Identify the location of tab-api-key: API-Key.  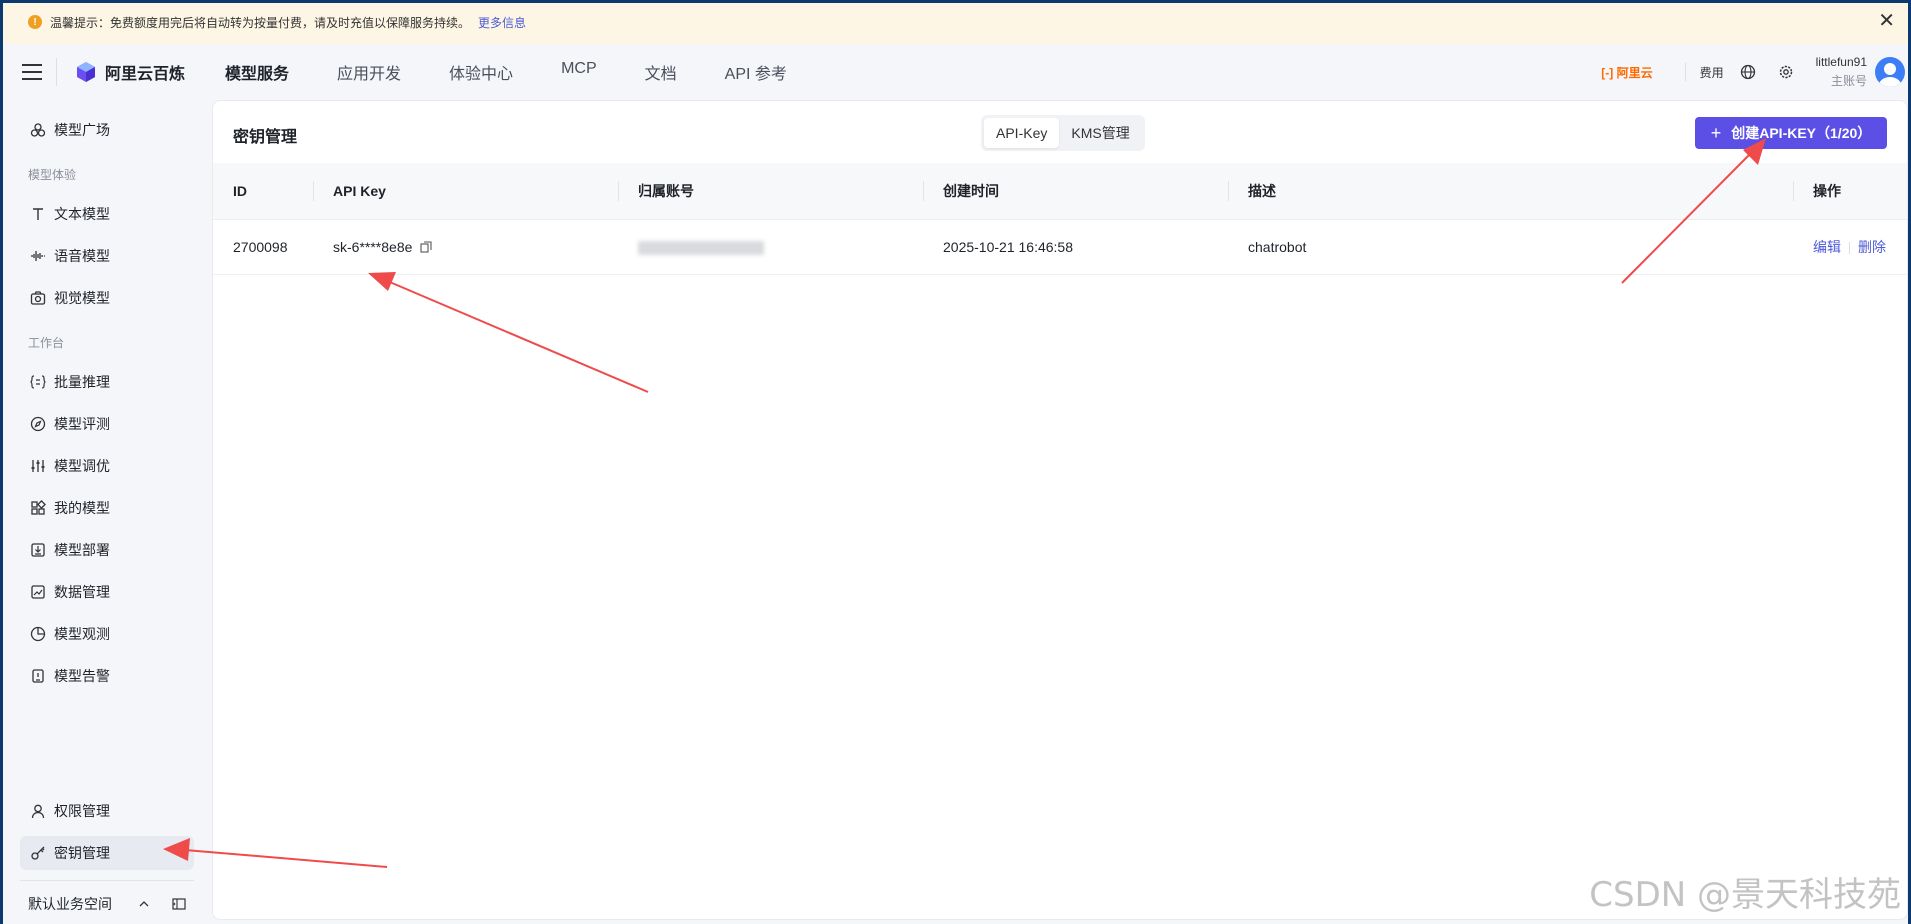
(1022, 133).